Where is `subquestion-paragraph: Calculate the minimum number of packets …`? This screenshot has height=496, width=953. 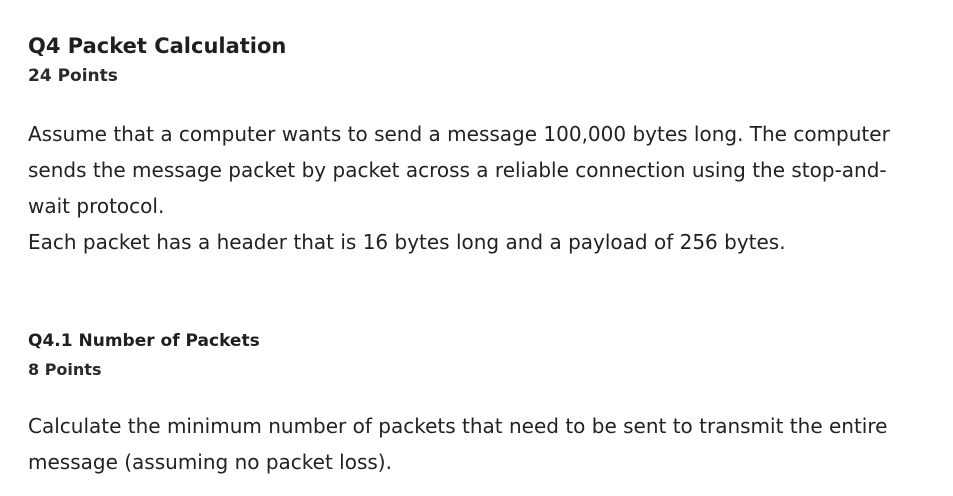 subquestion-paragraph: Calculate the minimum number of packets … is located at coordinates (458, 444).